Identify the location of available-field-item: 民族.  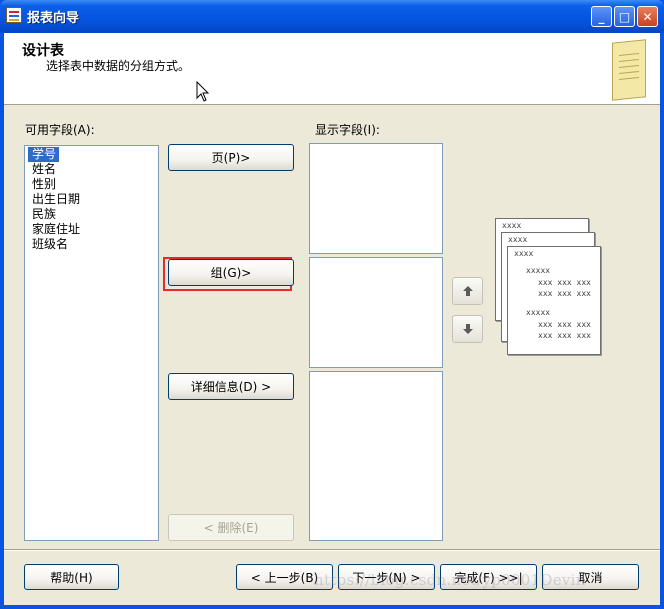
(91, 214).